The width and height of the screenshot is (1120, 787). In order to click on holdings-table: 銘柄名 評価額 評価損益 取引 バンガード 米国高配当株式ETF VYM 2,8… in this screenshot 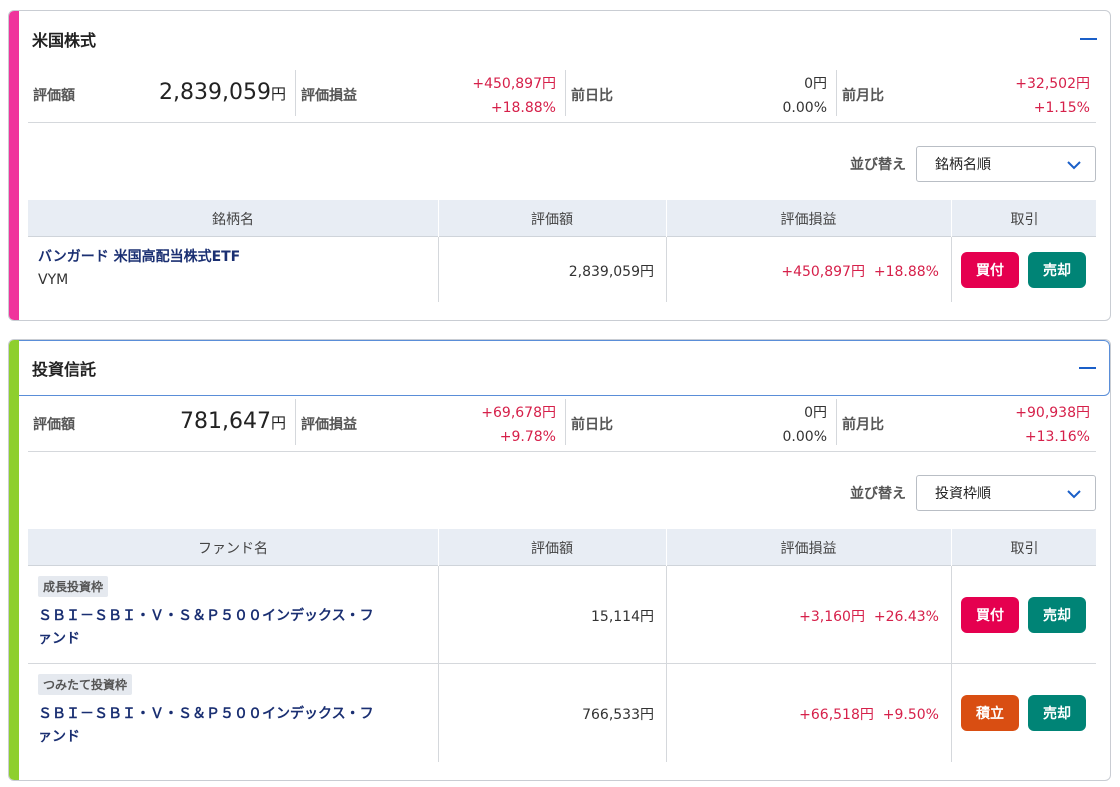, I will do `click(562, 251)`.